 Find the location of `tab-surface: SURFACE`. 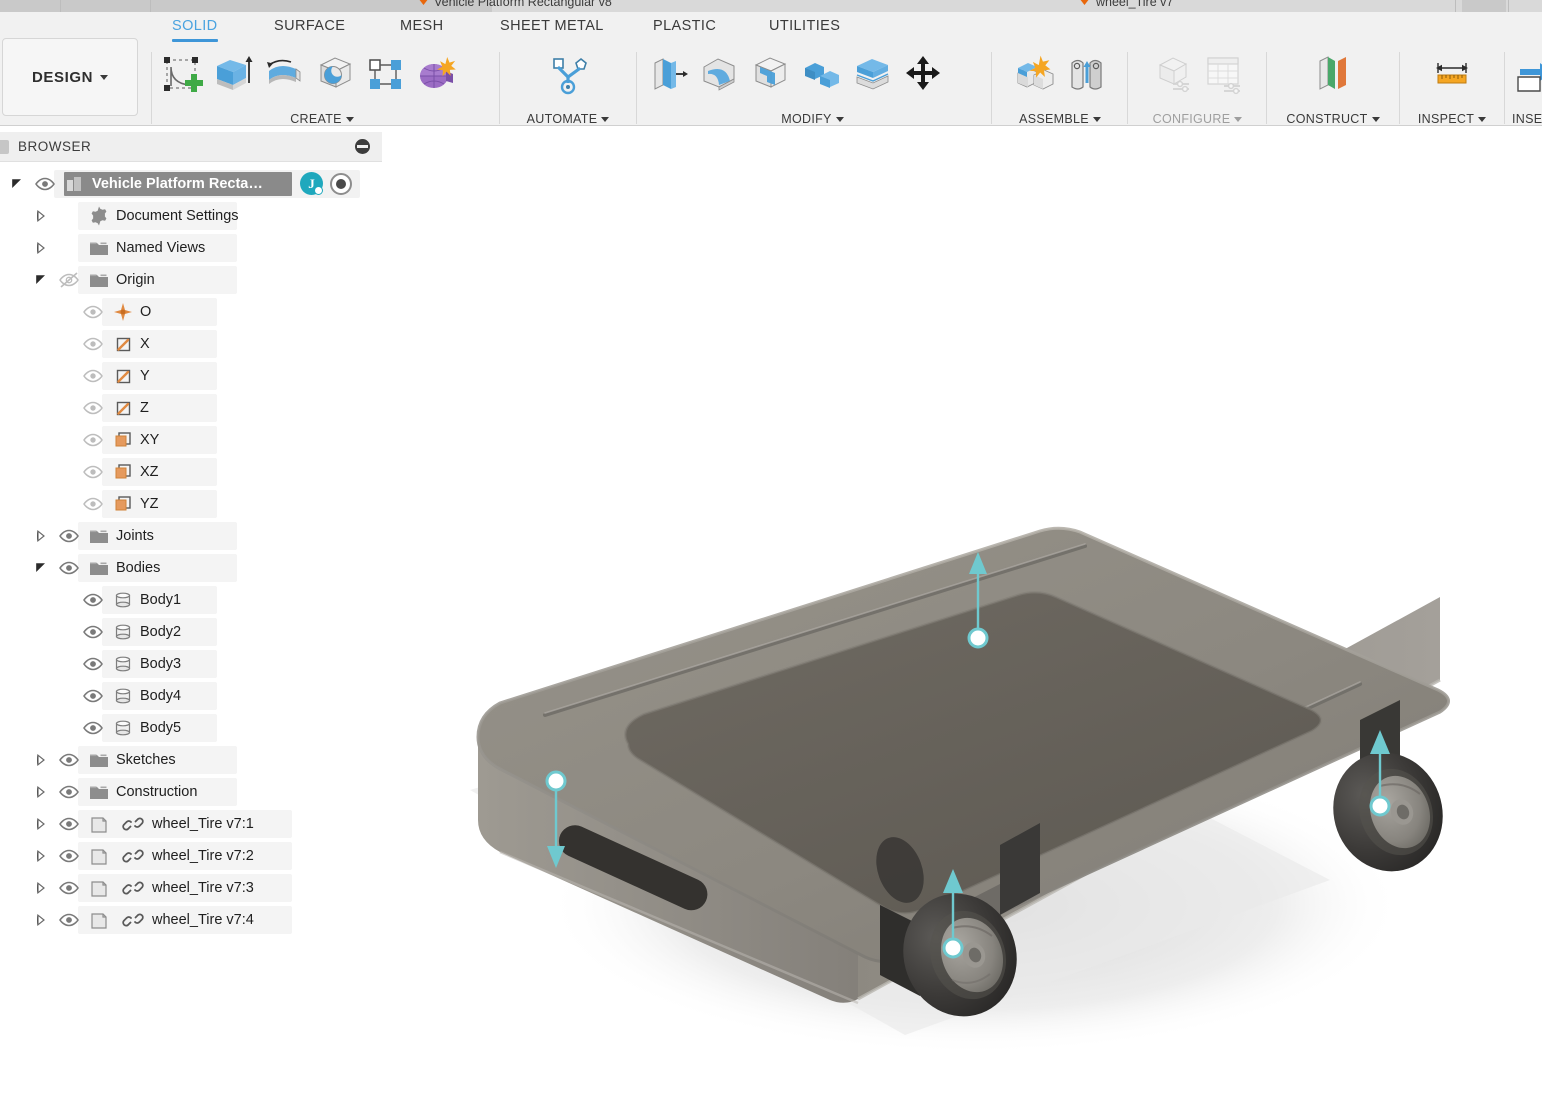

tab-surface: SURFACE is located at coordinates (309, 28).